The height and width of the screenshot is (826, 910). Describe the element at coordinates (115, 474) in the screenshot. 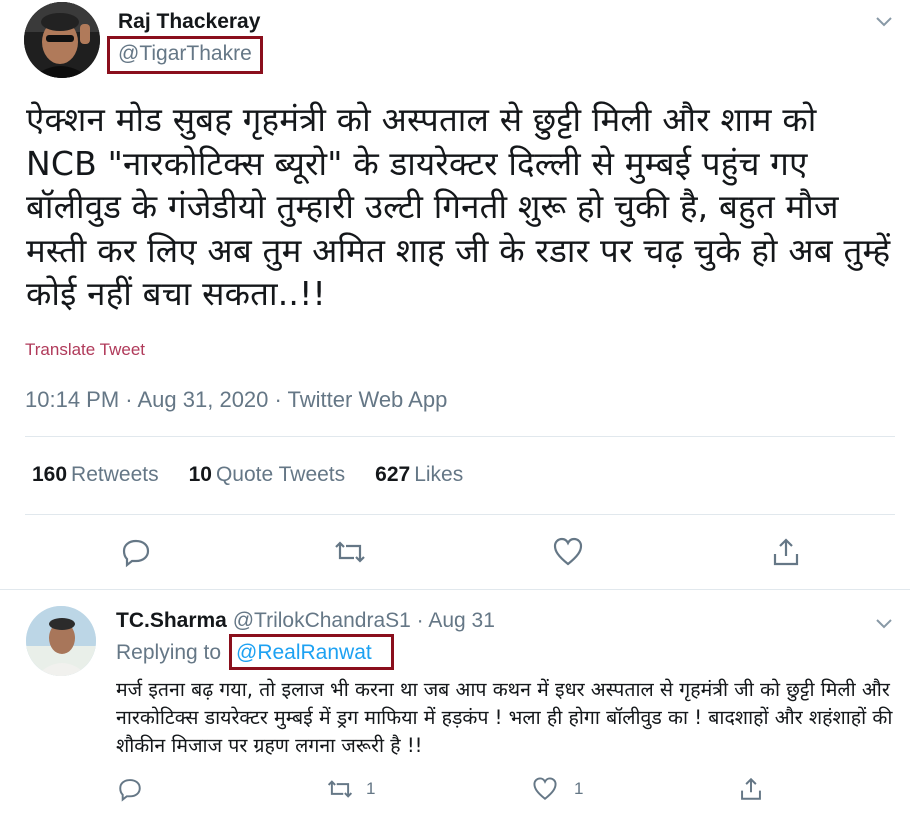

I see `retweets-label: Retweets` at that location.